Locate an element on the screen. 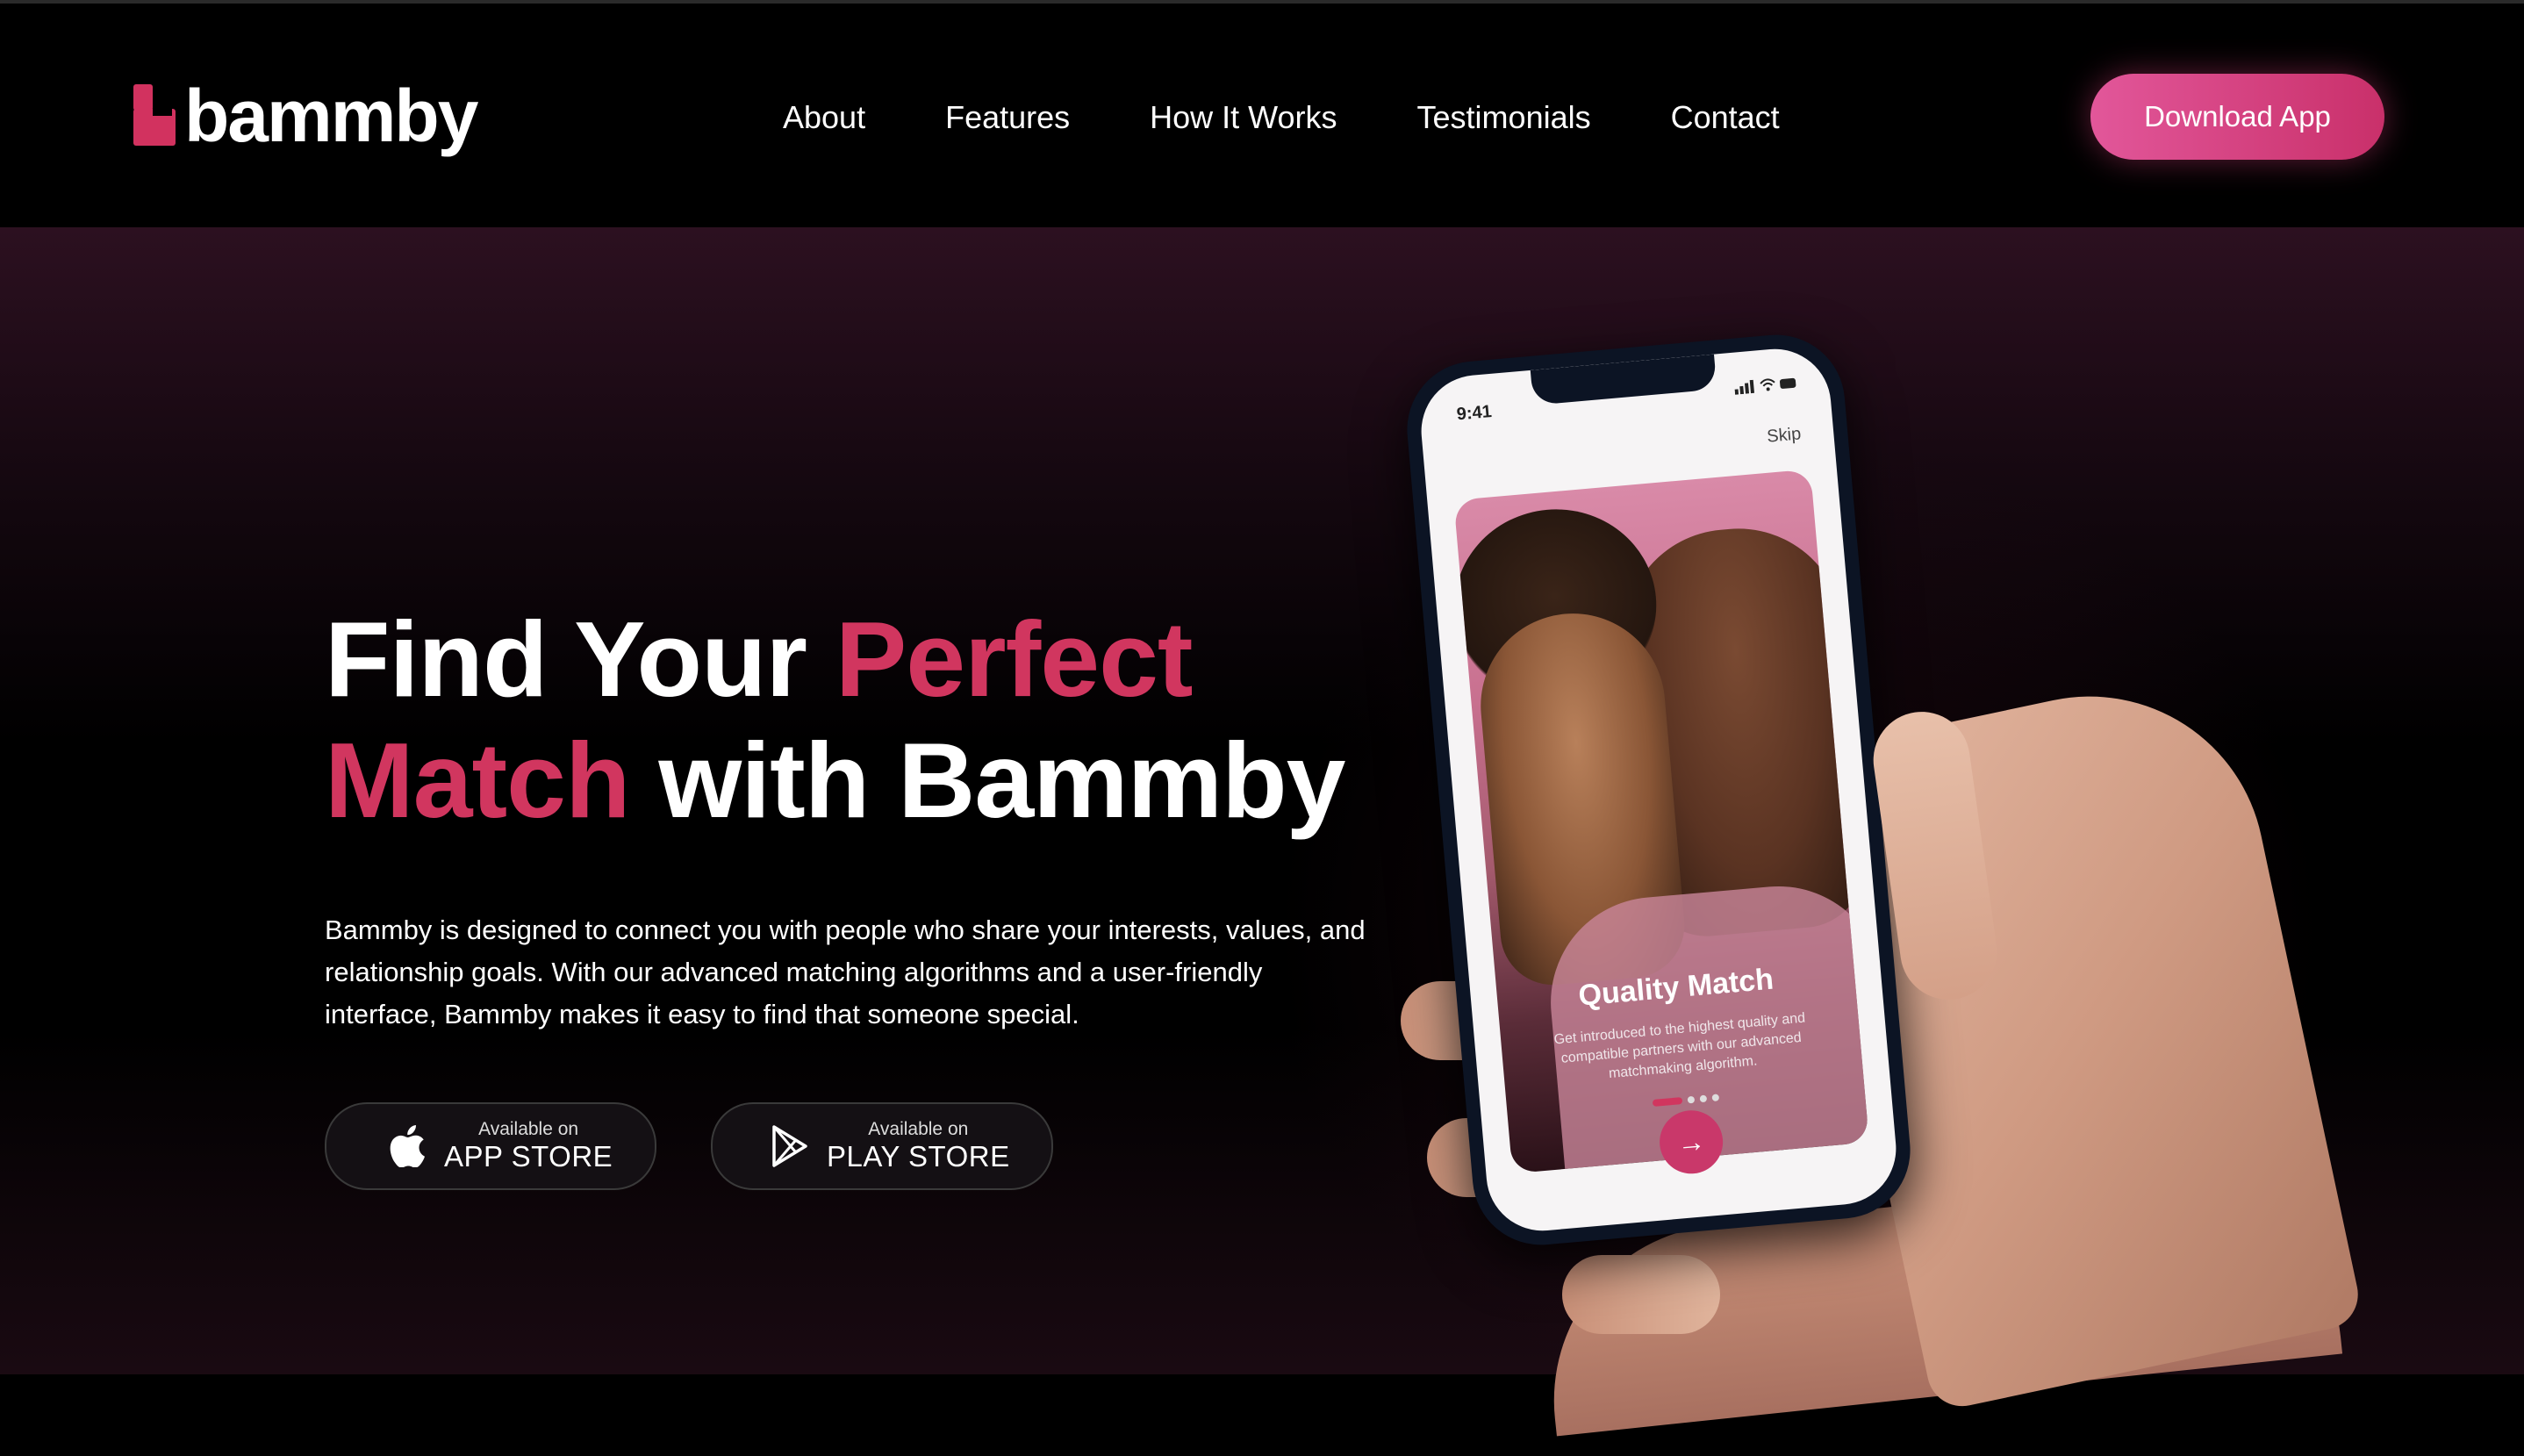 The width and height of the screenshot is (2524, 1456). arrow-right-icon: → is located at coordinates (1691, 1141).